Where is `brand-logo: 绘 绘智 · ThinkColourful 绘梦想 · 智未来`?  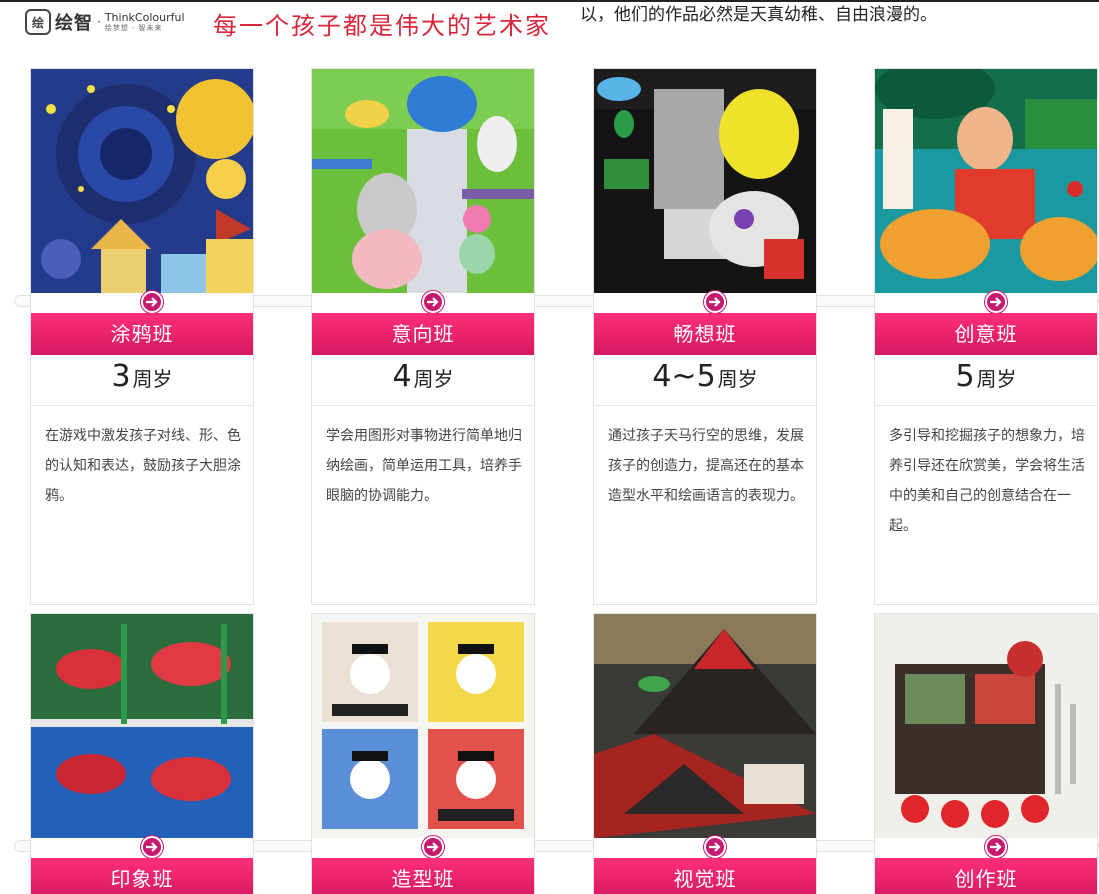 brand-logo: 绘 绘智 · ThinkColourful 绘梦想 · 智未来 is located at coordinates (105, 22).